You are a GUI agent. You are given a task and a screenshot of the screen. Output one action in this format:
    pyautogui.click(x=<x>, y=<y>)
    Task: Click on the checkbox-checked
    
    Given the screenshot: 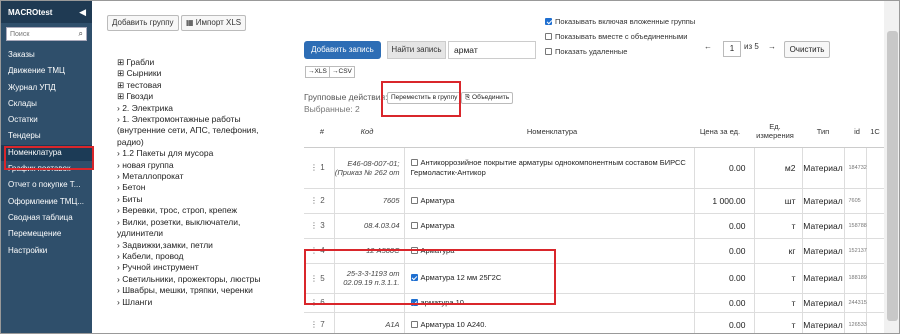 What is the action you would take?
    pyautogui.click(x=548, y=21)
    